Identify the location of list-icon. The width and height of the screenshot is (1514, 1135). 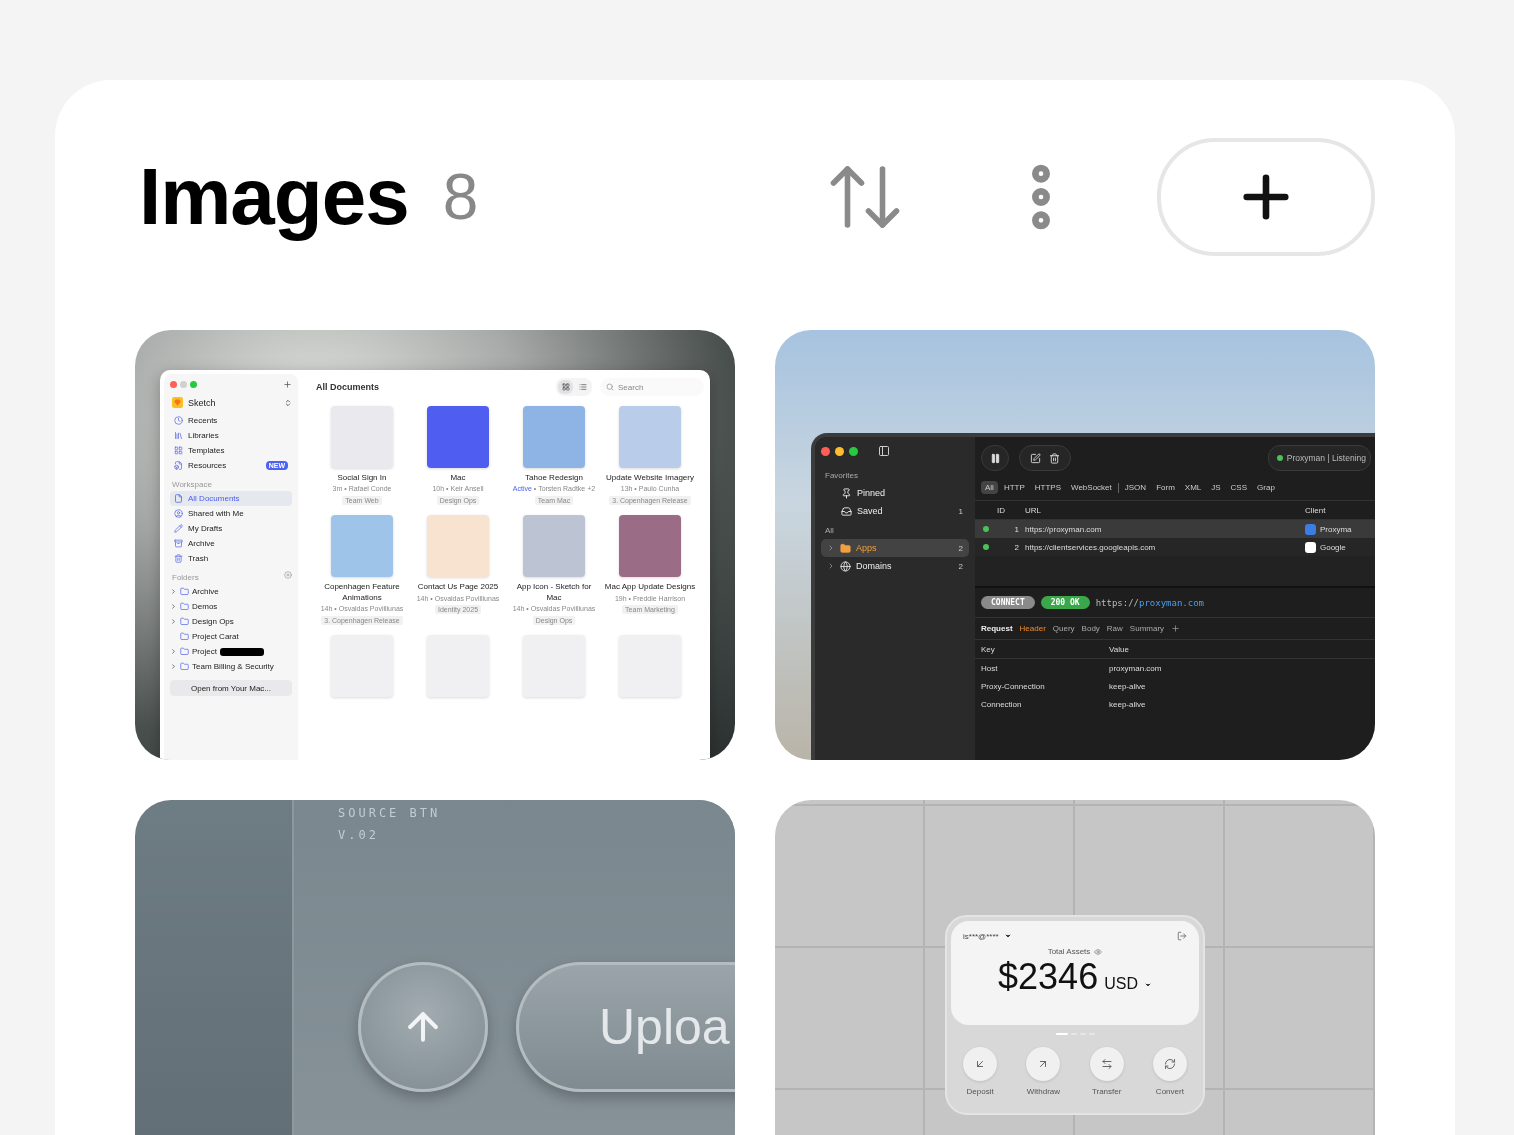
(582, 387).